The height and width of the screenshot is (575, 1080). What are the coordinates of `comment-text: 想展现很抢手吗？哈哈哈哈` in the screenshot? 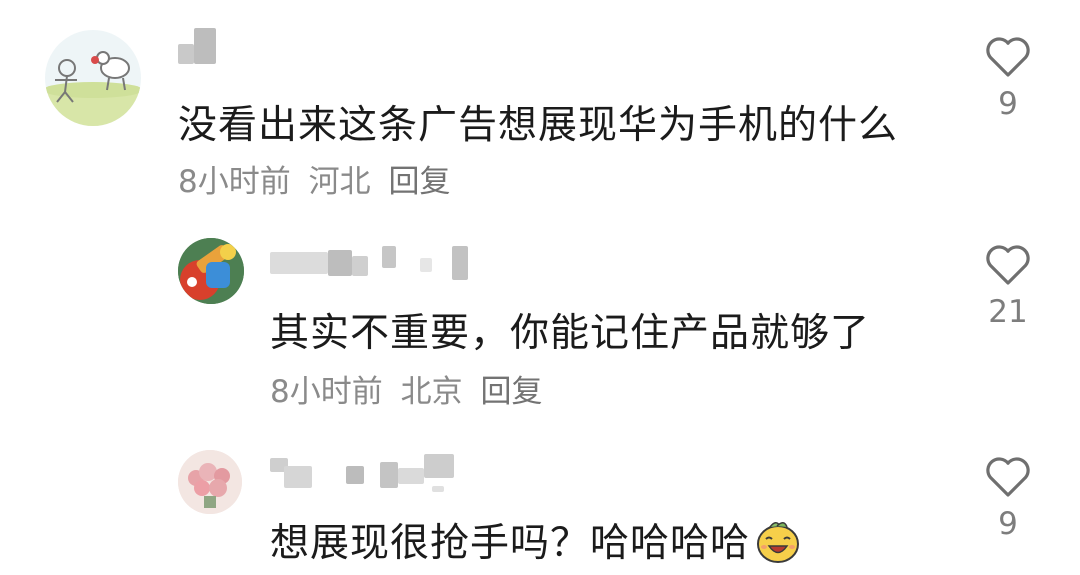 It's located at (536, 543).